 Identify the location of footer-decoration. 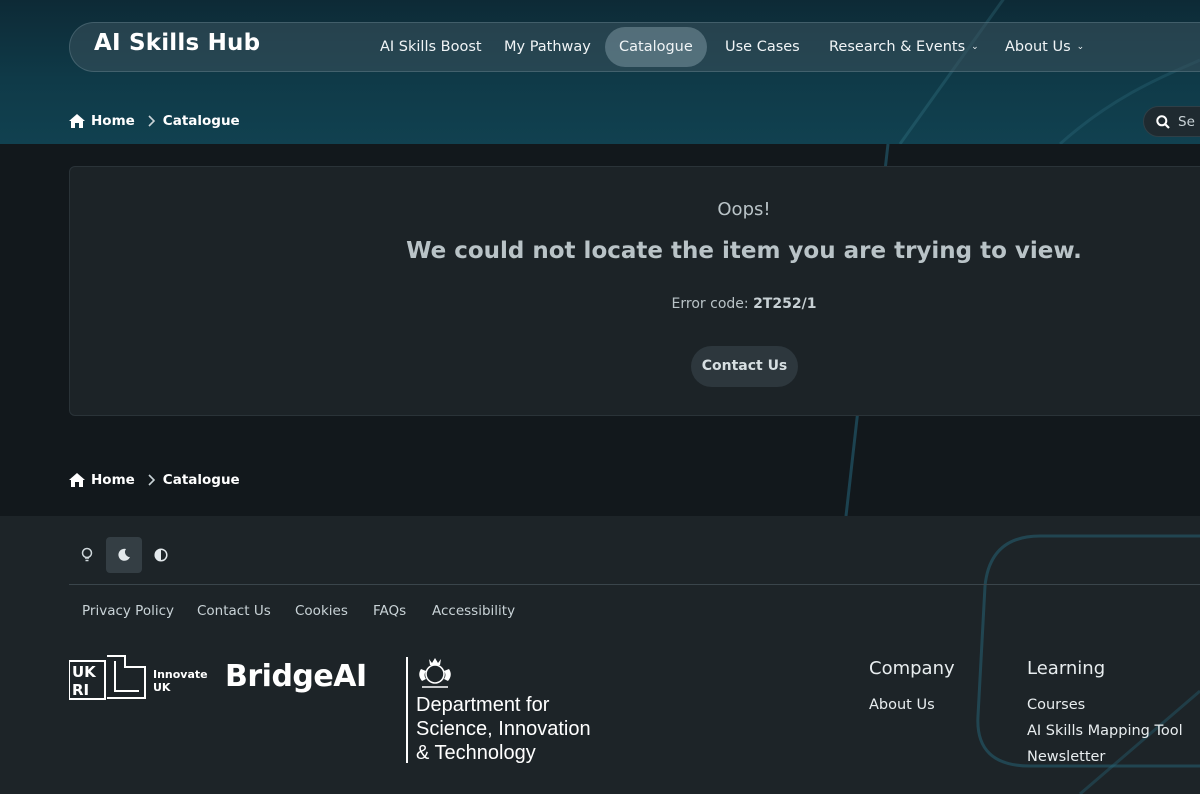
(1088, 664).